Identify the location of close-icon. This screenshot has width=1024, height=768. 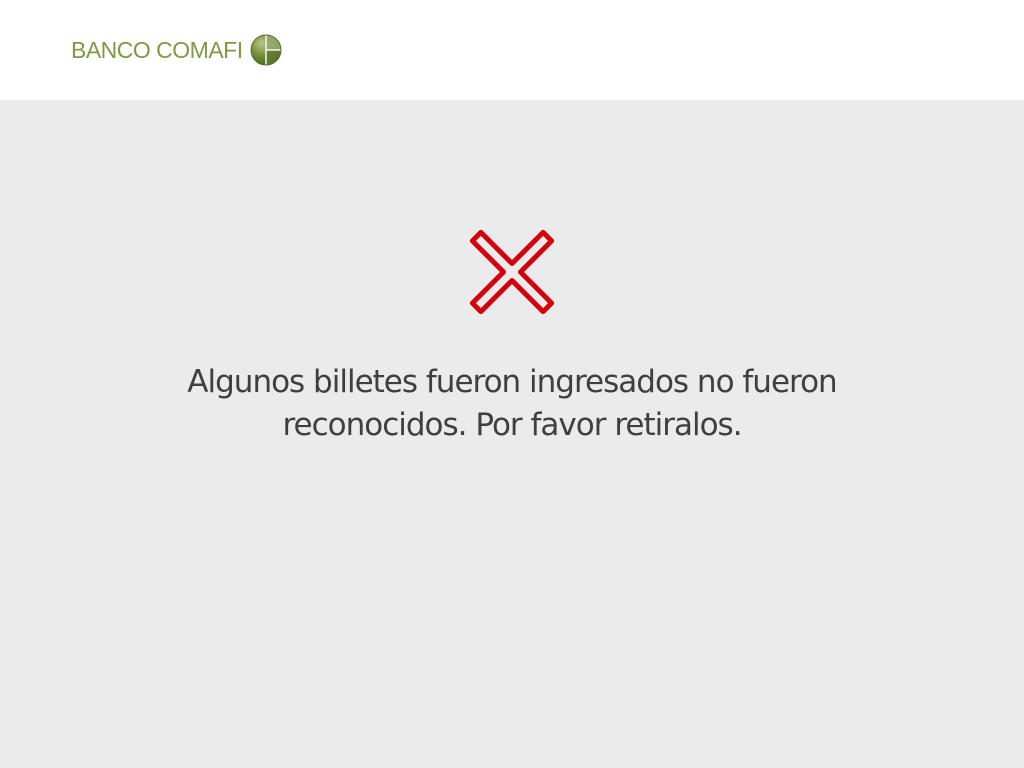
(512, 272).